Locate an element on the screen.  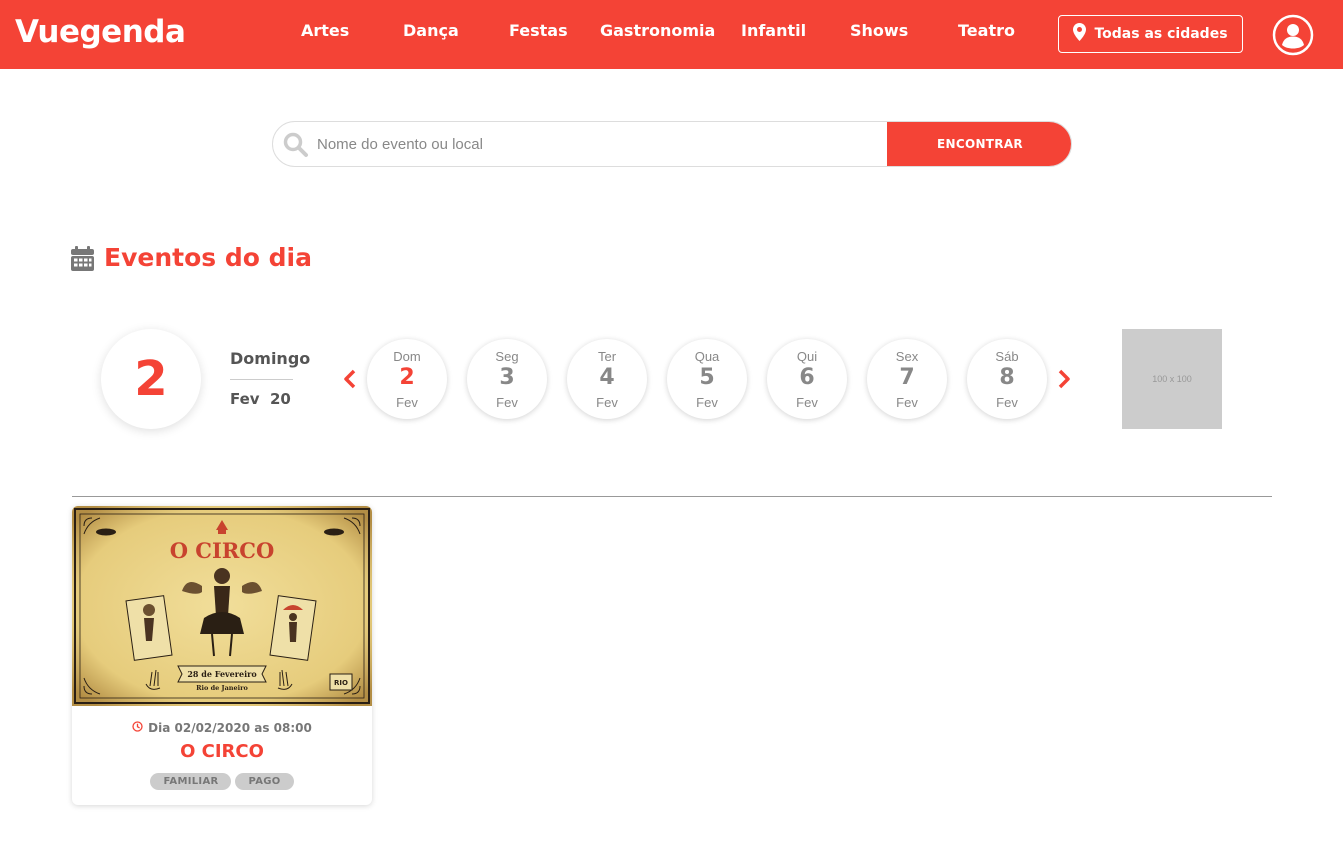
nav-item-festas: Festas is located at coordinates (538, 30).